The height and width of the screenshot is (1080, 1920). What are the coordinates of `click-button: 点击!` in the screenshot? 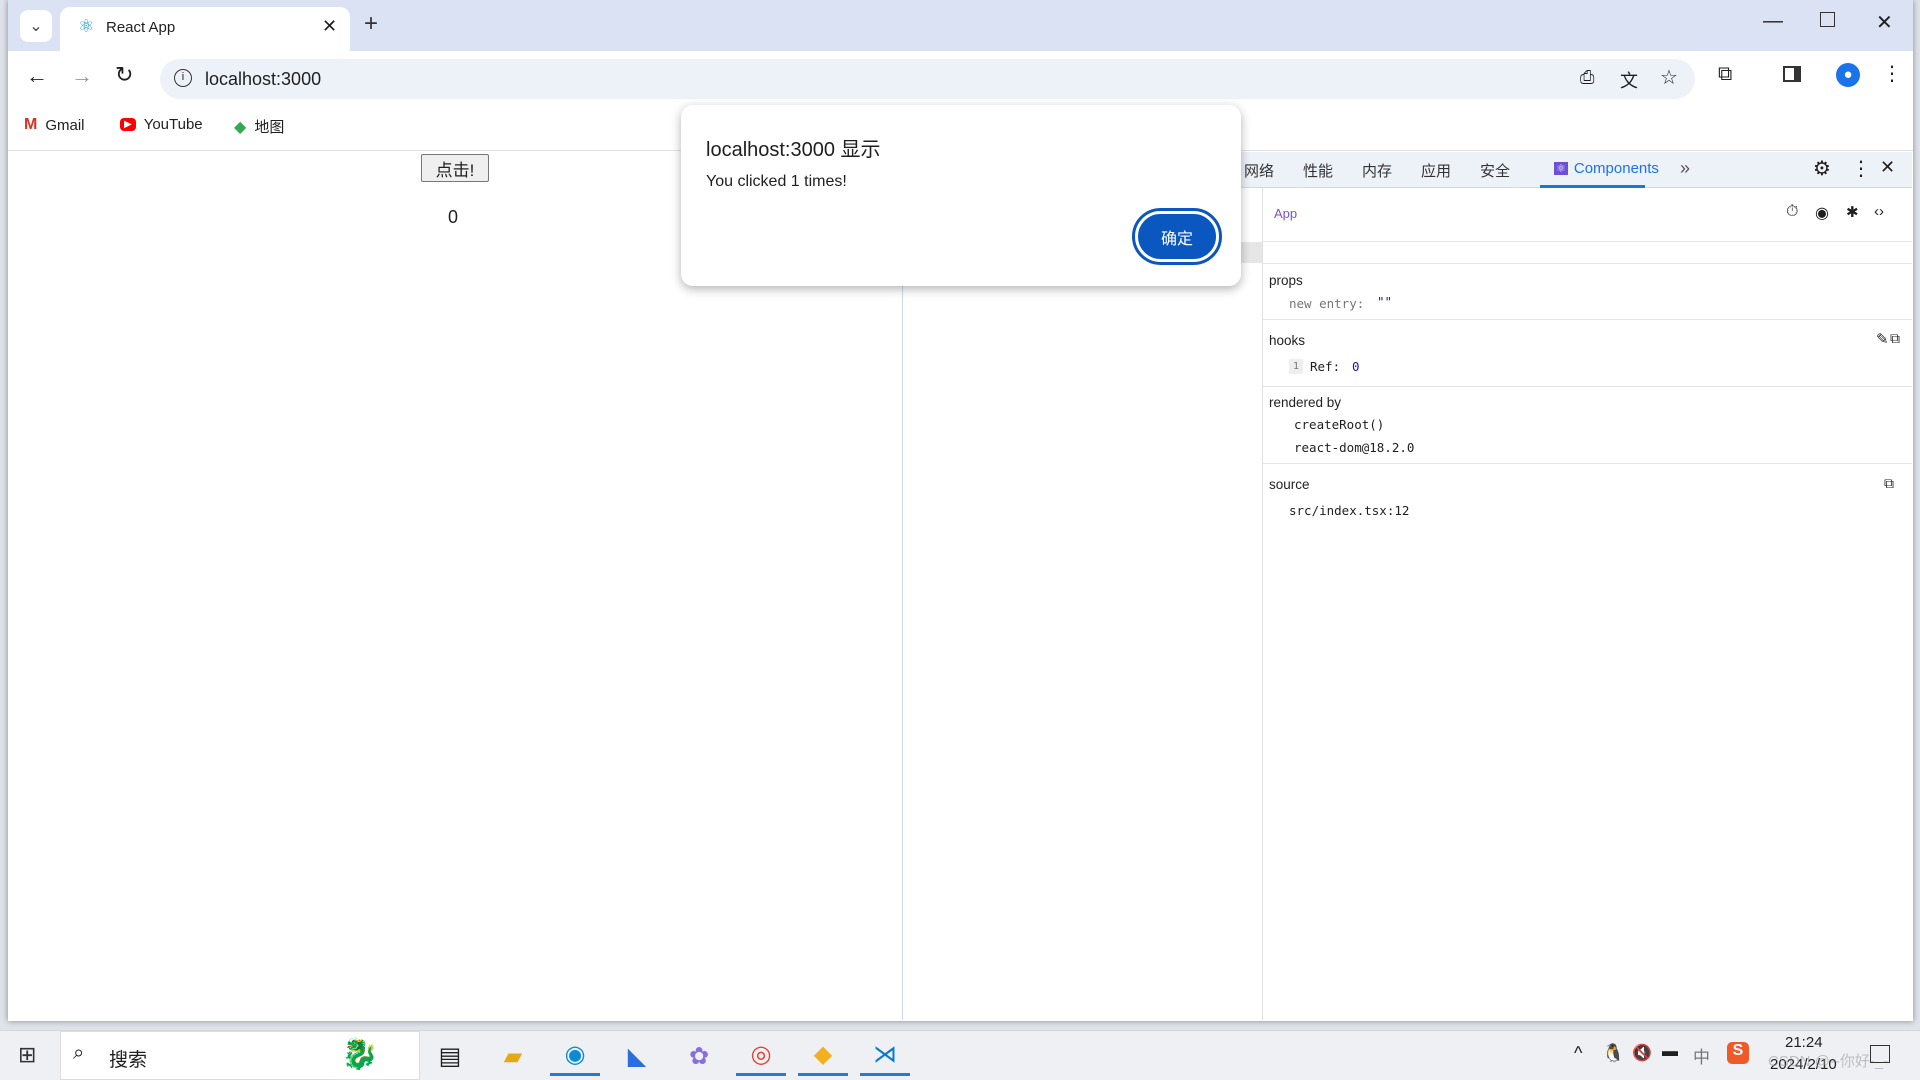 It's located at (455, 168).